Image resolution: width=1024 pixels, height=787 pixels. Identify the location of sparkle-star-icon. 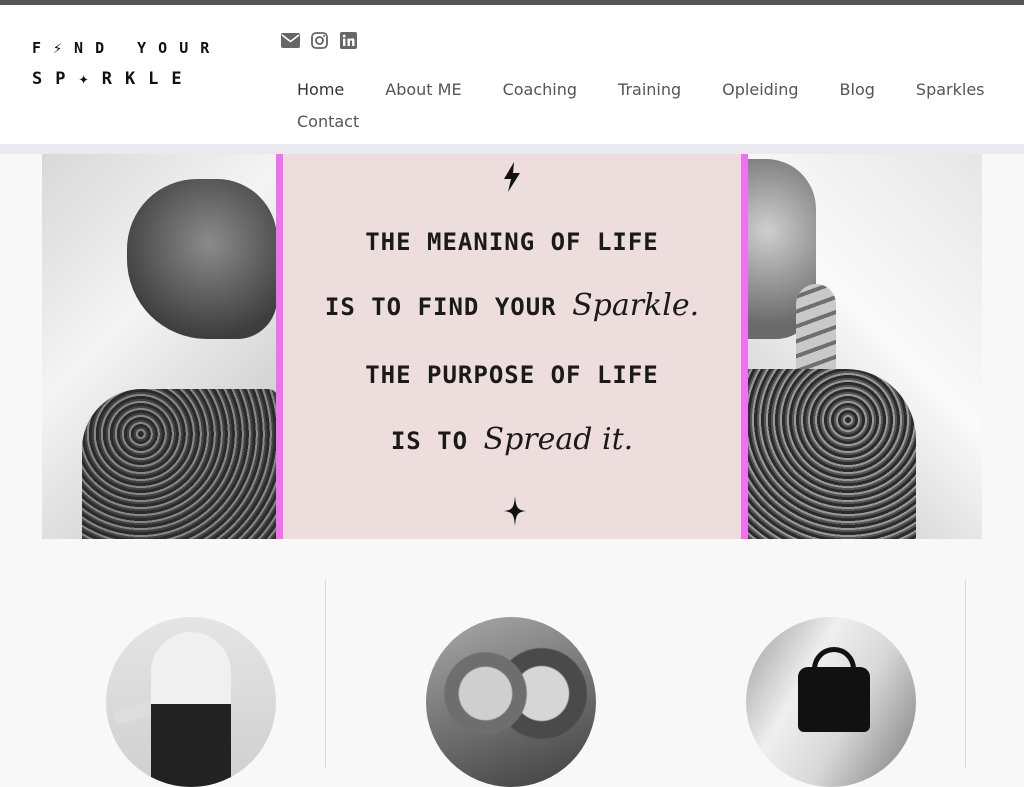
(515, 511).